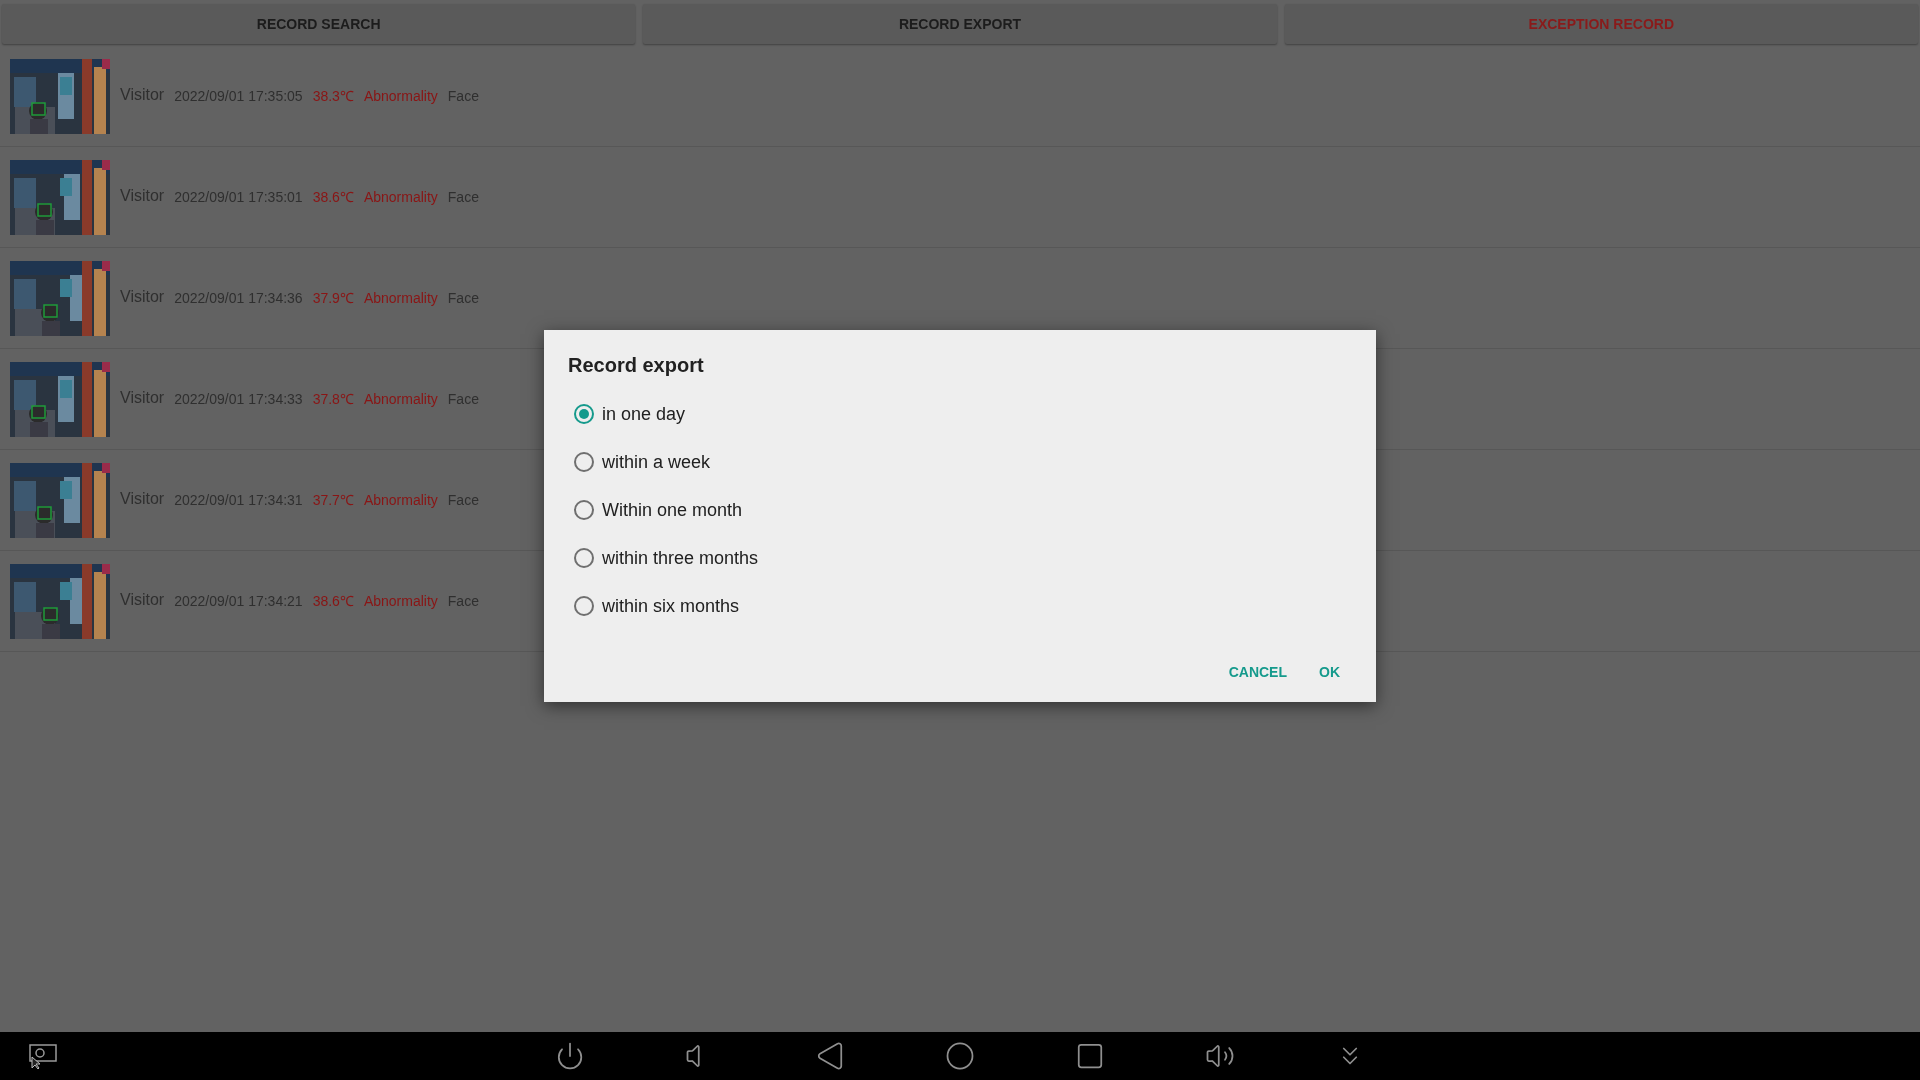 This screenshot has width=1920, height=1080. Describe the element at coordinates (636, 365) in the screenshot. I see `dialog-title: Record export` at that location.